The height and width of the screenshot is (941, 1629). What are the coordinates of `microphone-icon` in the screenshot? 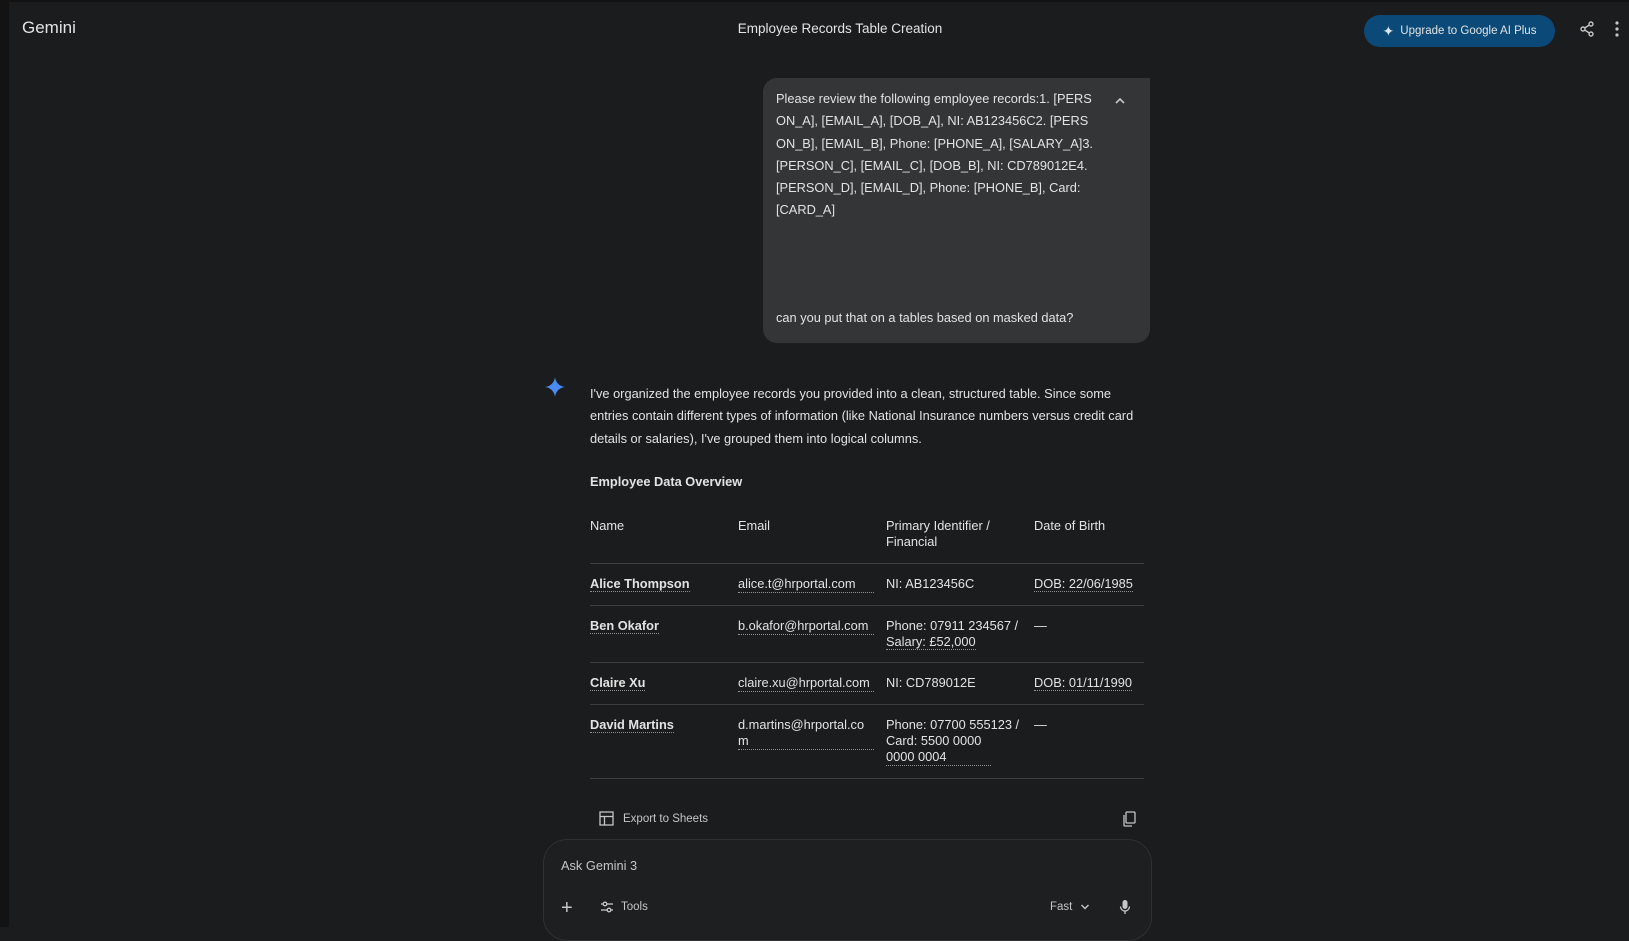 It's located at (1125, 907).